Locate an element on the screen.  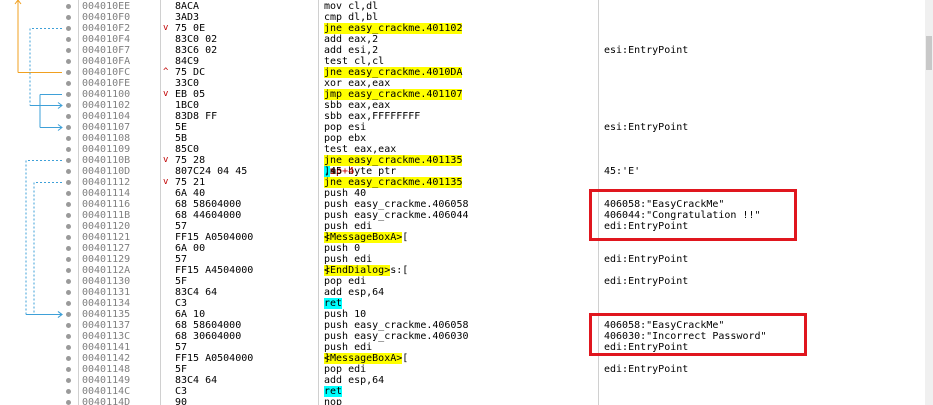
instruction: push 40 is located at coordinates (345, 193).